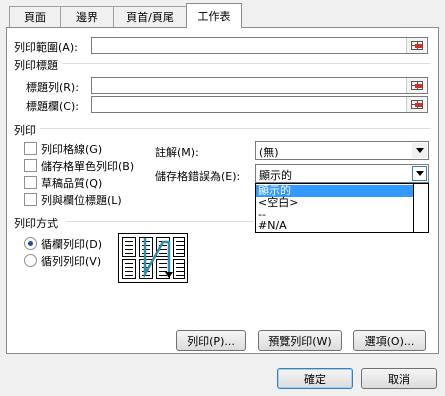 The image size is (445, 396). I want to click on print-preview-button-label: 預覽列印(W), so click(300, 341).